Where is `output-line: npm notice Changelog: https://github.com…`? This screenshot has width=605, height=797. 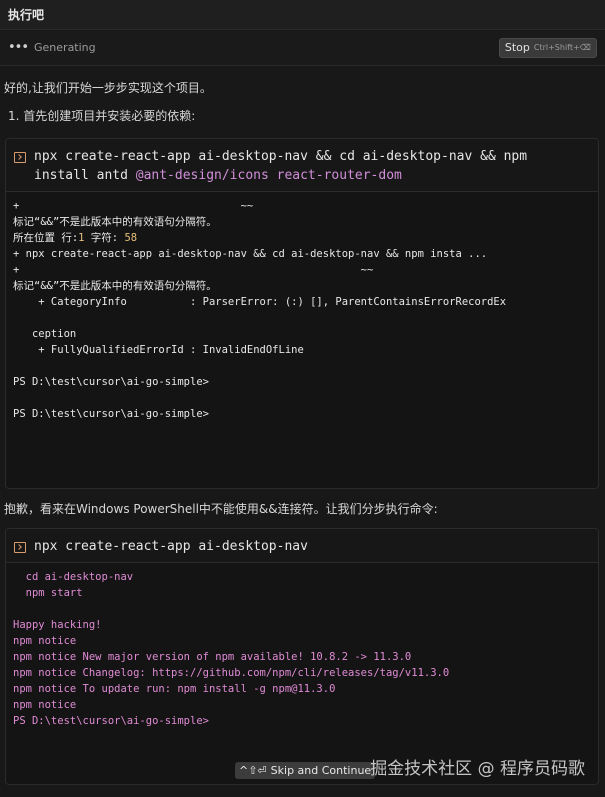 output-line: npm notice Changelog: https://github.com… is located at coordinates (231, 673).